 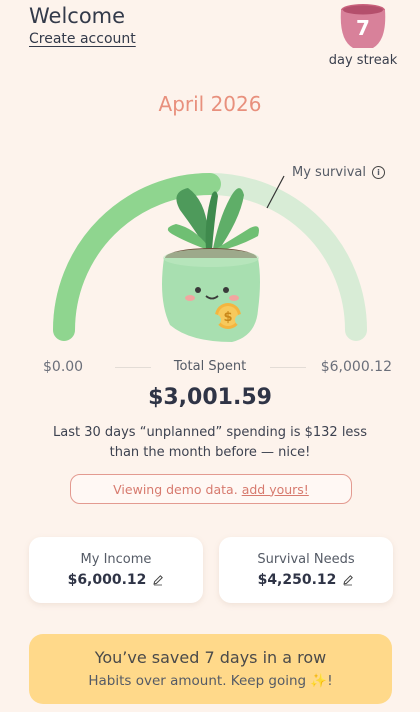 I want to click on pot-icon: 7, so click(x=363, y=27).